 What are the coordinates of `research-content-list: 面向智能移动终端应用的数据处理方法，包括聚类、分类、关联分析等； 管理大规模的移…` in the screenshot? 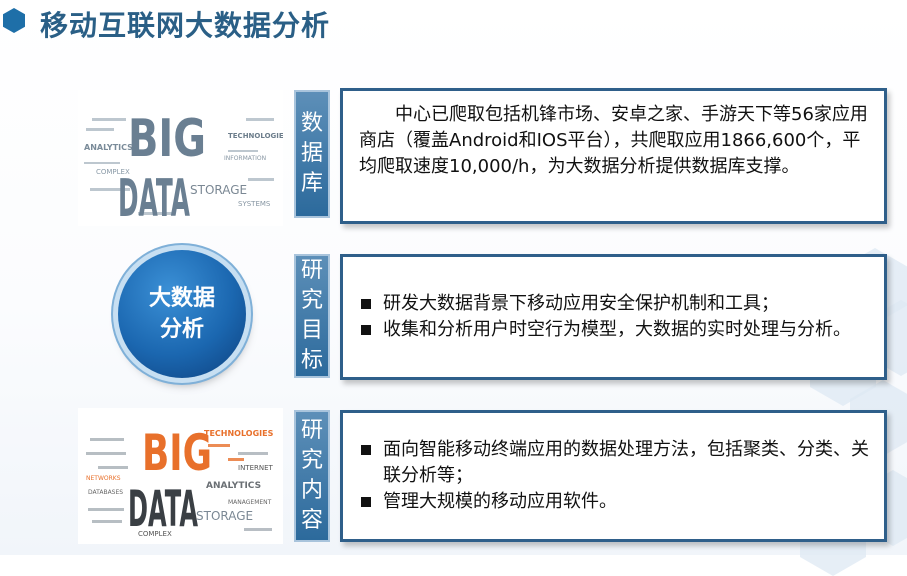 It's located at (615, 476).